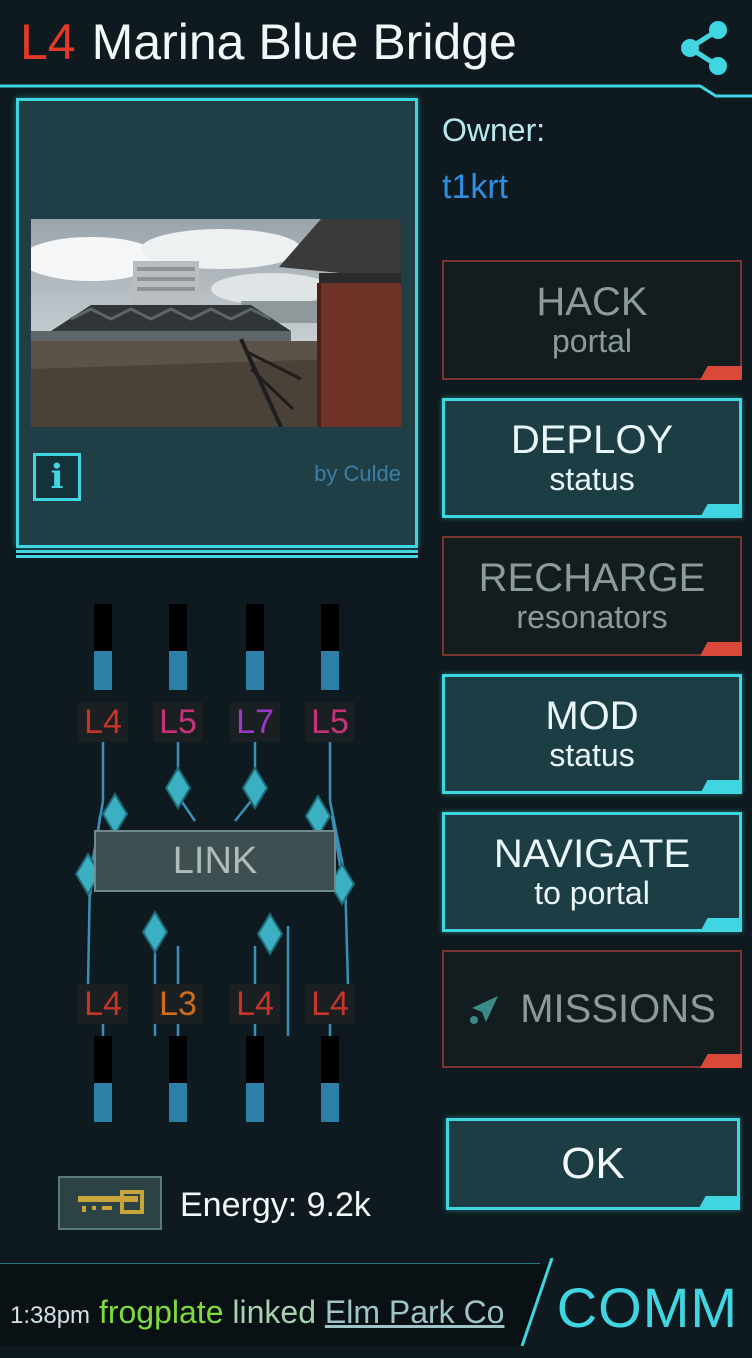 Image resolution: width=752 pixels, height=1358 pixels. I want to click on missions-button: MISSIONS, so click(592, 1009).